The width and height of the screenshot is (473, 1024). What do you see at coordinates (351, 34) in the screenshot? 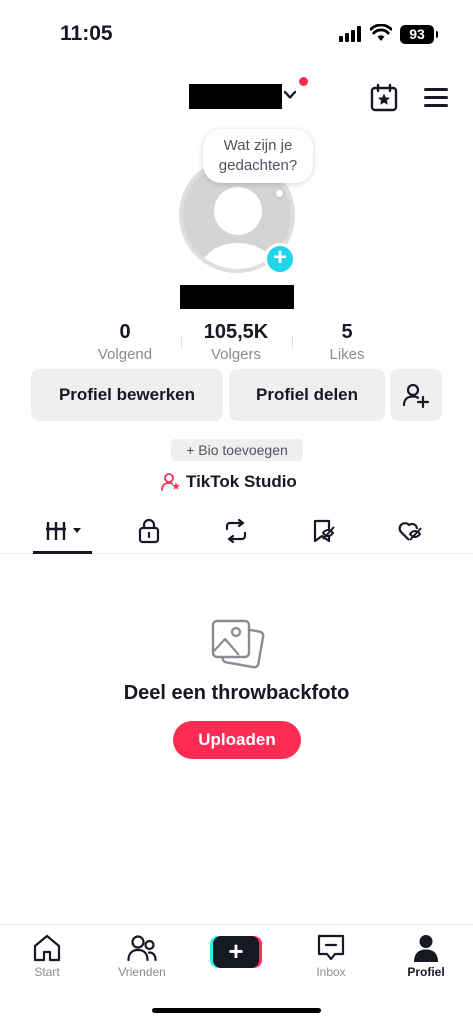
I see `cellular-signal-icon` at bounding box center [351, 34].